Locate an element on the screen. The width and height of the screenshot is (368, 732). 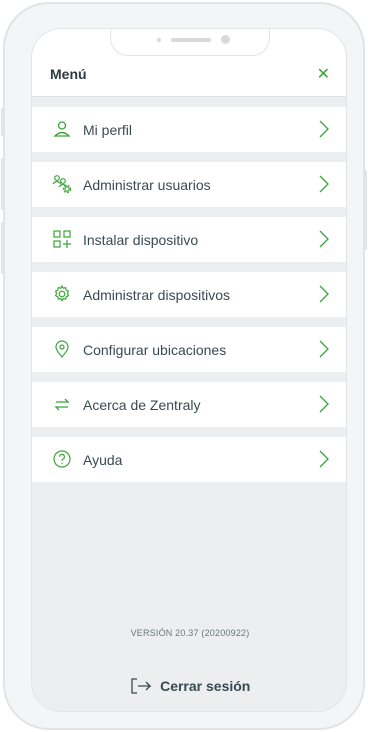
logout-icon is located at coordinates (141, 686).